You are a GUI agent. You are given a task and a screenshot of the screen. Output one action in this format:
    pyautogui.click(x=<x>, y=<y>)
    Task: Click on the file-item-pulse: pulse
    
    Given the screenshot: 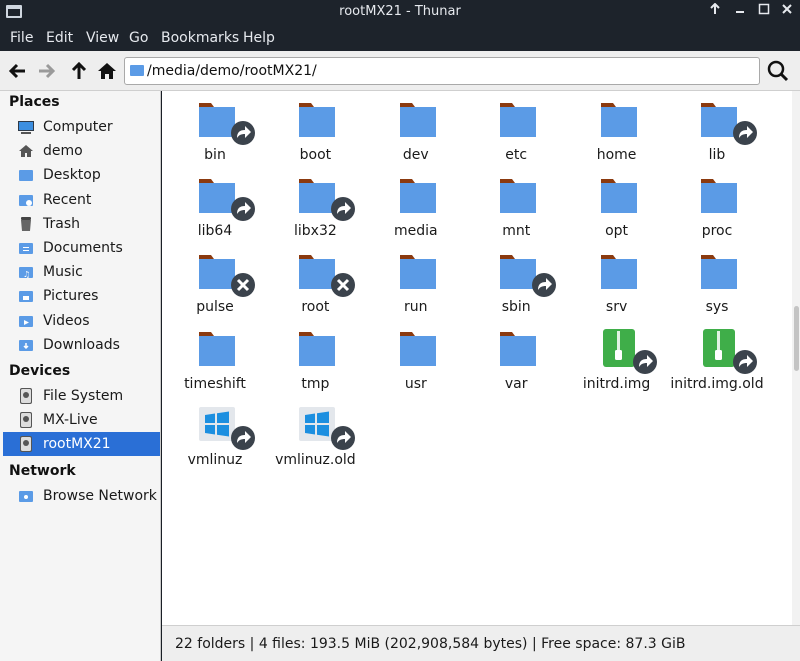 What is the action you would take?
    pyautogui.click(x=215, y=289)
    